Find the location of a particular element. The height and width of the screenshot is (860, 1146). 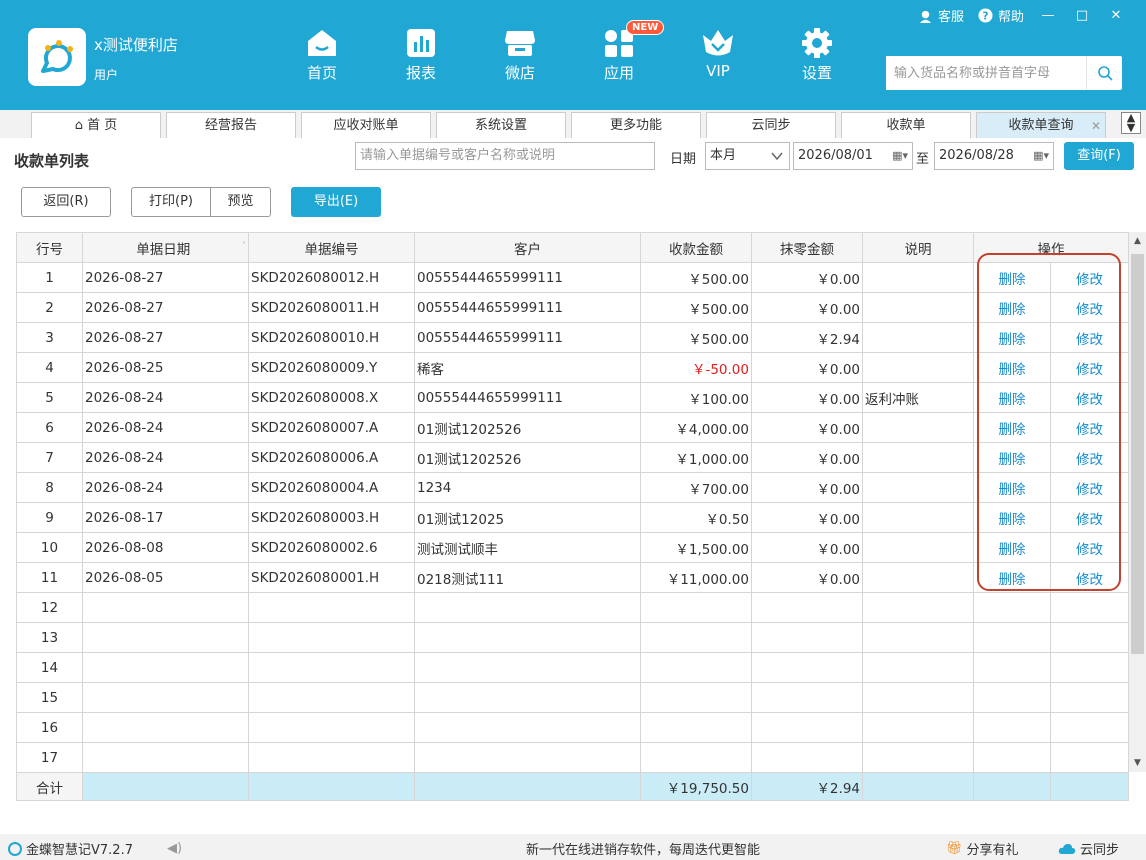

cell-date: 2026-08-25 is located at coordinates (165, 367).